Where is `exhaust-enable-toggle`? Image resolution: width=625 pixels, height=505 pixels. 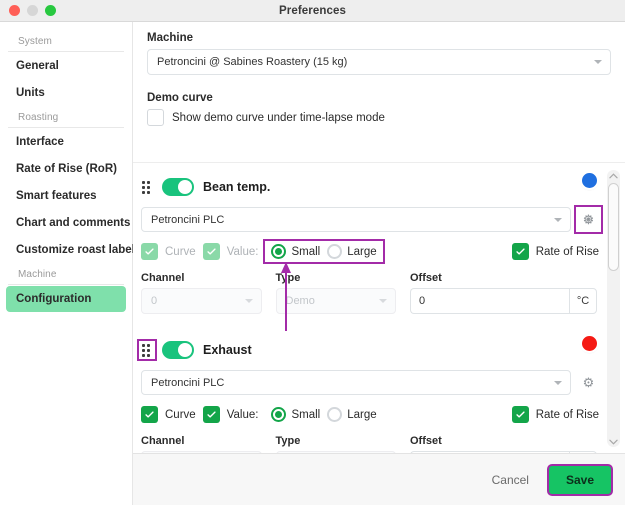
exhaust-enable-toggle is located at coordinates (178, 350).